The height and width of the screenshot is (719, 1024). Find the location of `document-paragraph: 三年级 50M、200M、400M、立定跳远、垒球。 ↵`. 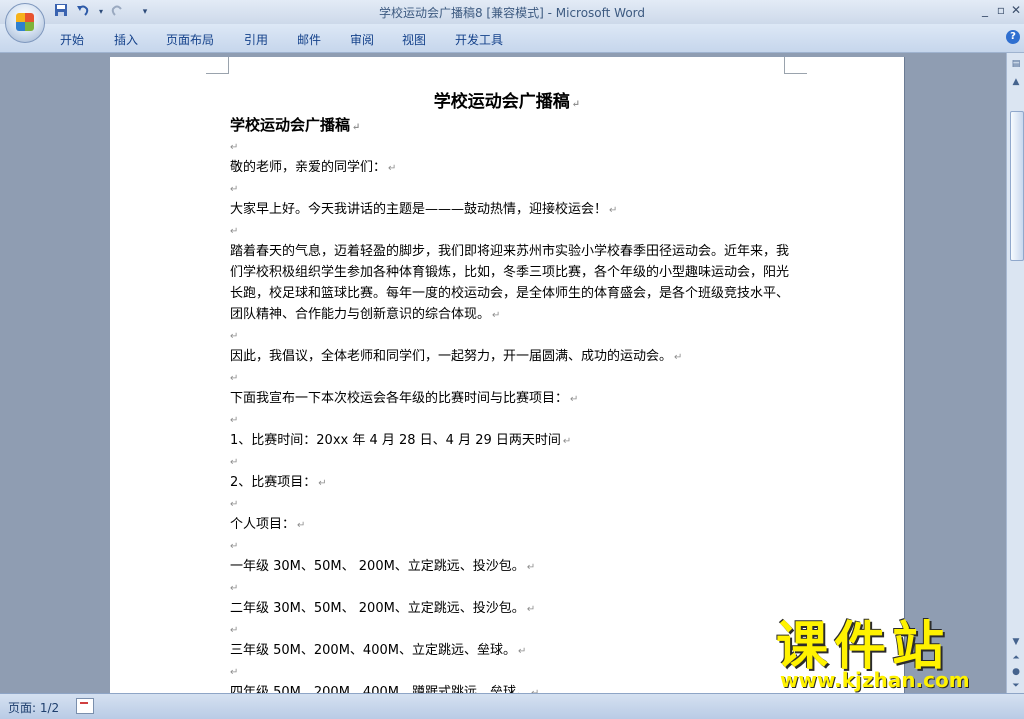

document-paragraph: 三年级 50M、200M、400M、立定跳远、垒球。 ↵ is located at coordinates (515, 651).